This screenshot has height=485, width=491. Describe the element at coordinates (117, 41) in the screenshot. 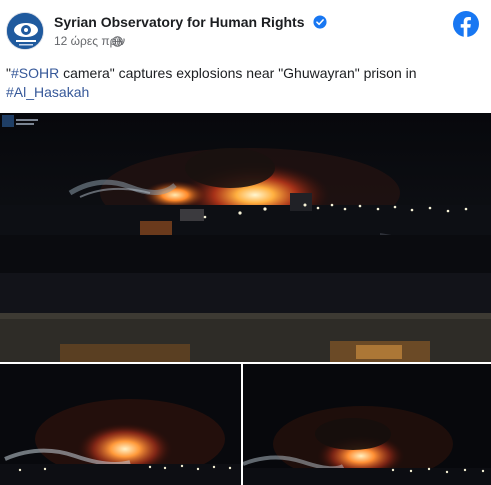

I see `globe-icon` at that location.